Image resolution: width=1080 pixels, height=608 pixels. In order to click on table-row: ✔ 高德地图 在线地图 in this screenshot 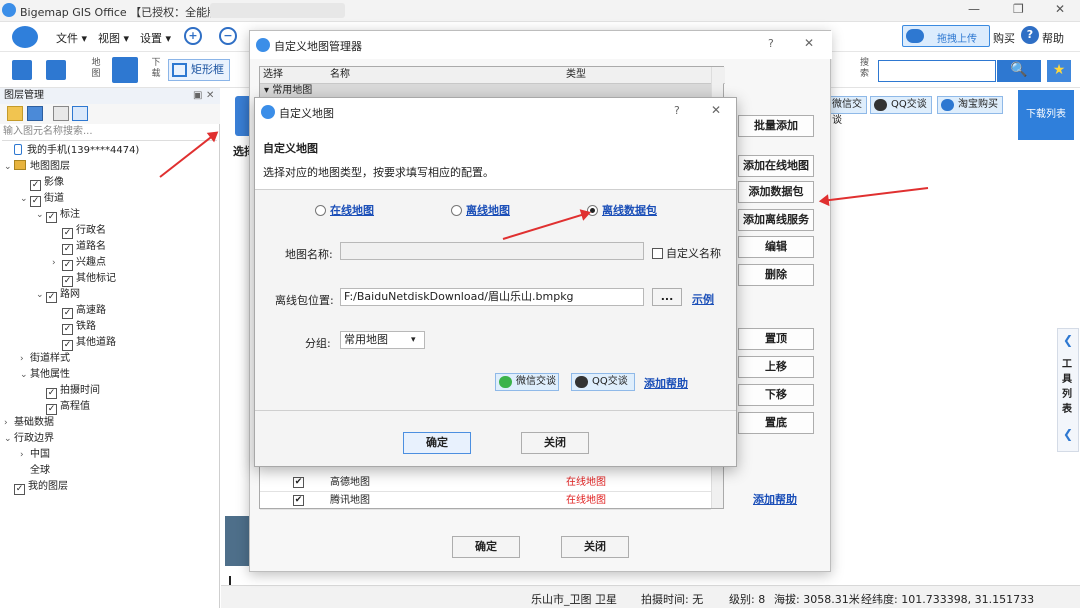, I will do `click(485, 483)`.